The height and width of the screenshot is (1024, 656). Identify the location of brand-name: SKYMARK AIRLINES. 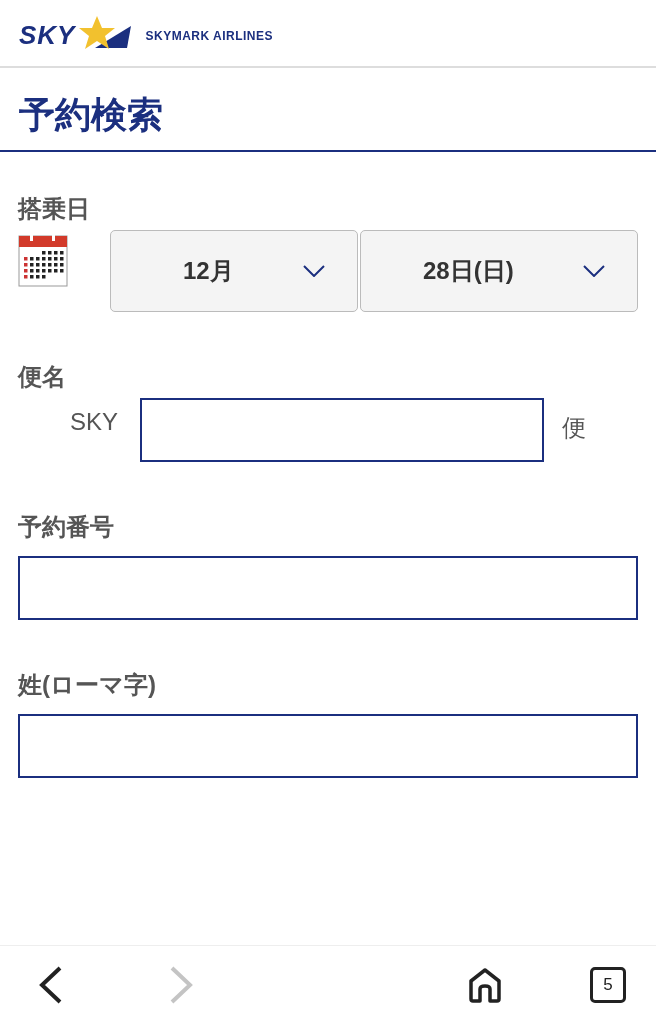
(209, 36).